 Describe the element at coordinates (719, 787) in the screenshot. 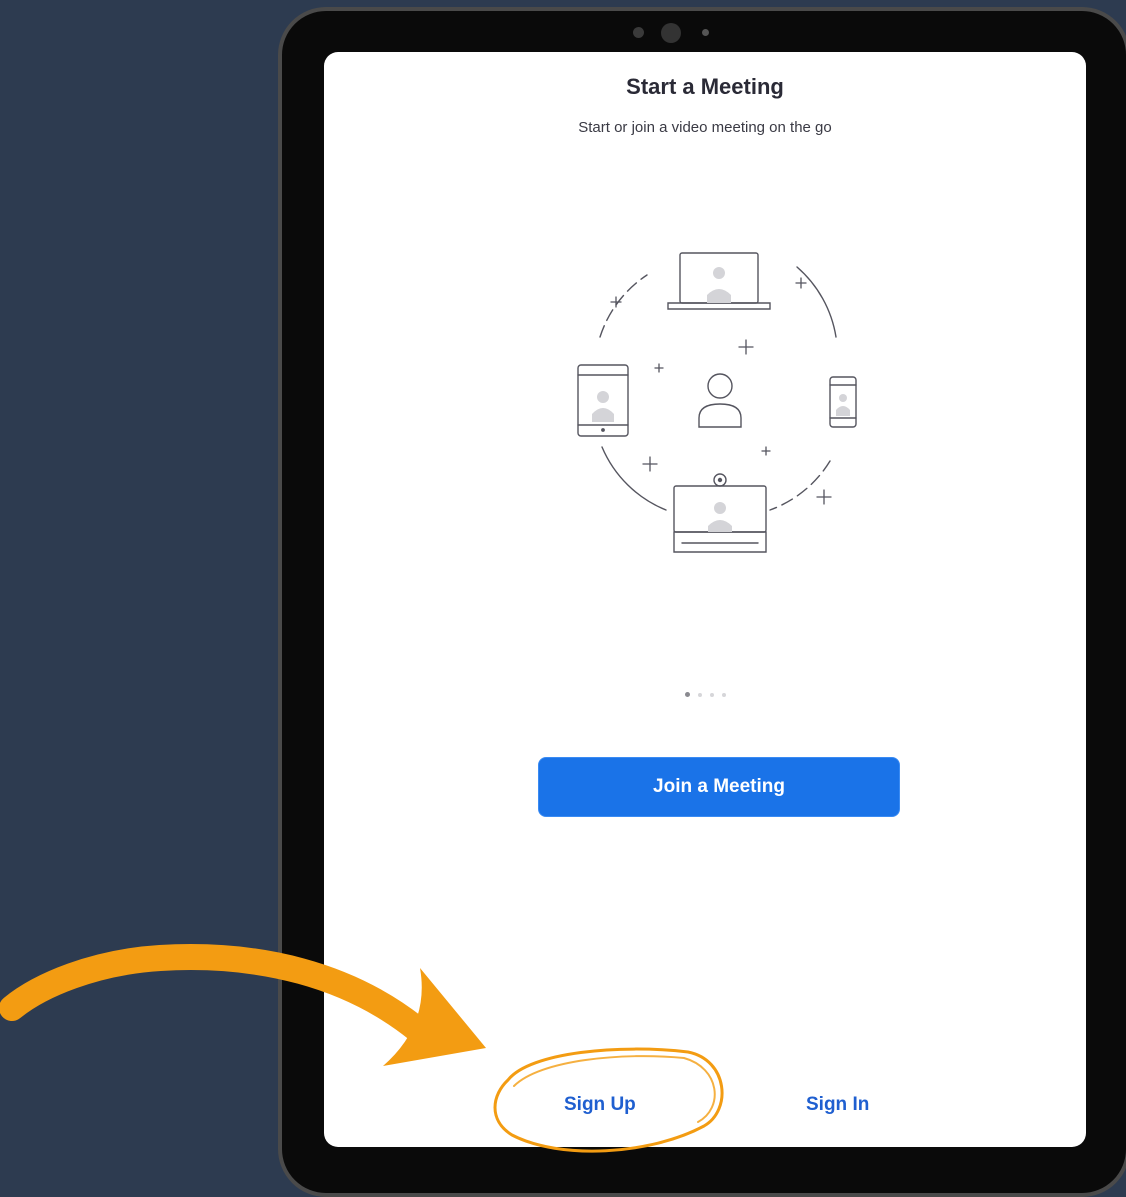

I see `join-meeting-button: Join a Meeting` at that location.